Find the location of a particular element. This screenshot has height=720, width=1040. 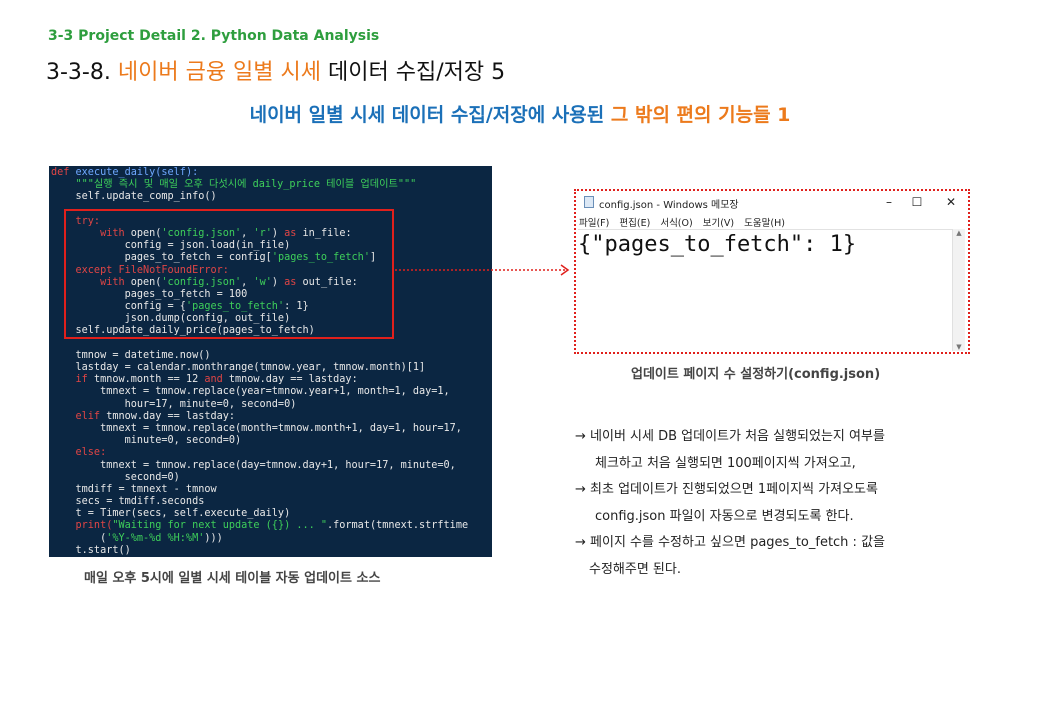

code-line: hour=17, minute=0, second=0) is located at coordinates (174, 404).